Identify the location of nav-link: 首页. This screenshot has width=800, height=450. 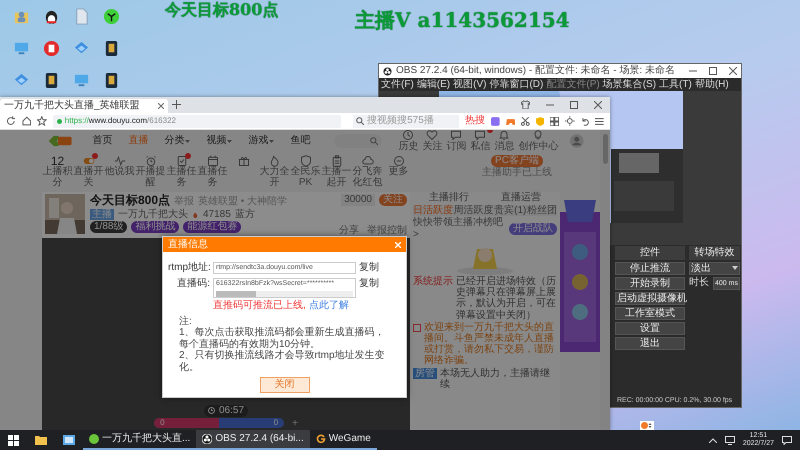
(102, 141).